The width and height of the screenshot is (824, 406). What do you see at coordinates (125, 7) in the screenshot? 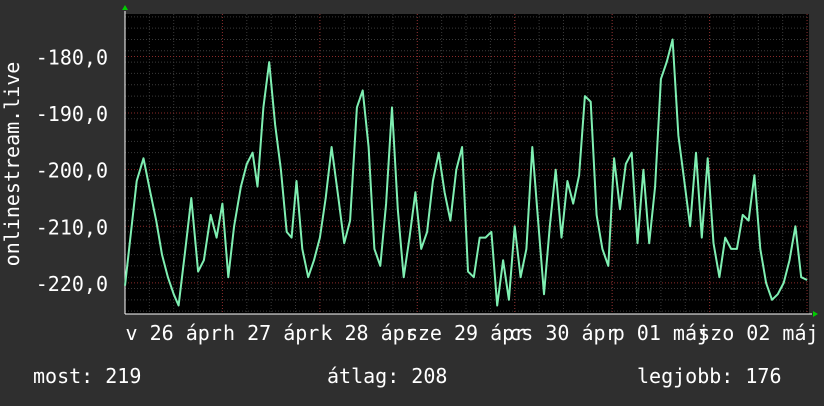
I see `y-axis-arrow` at bounding box center [125, 7].